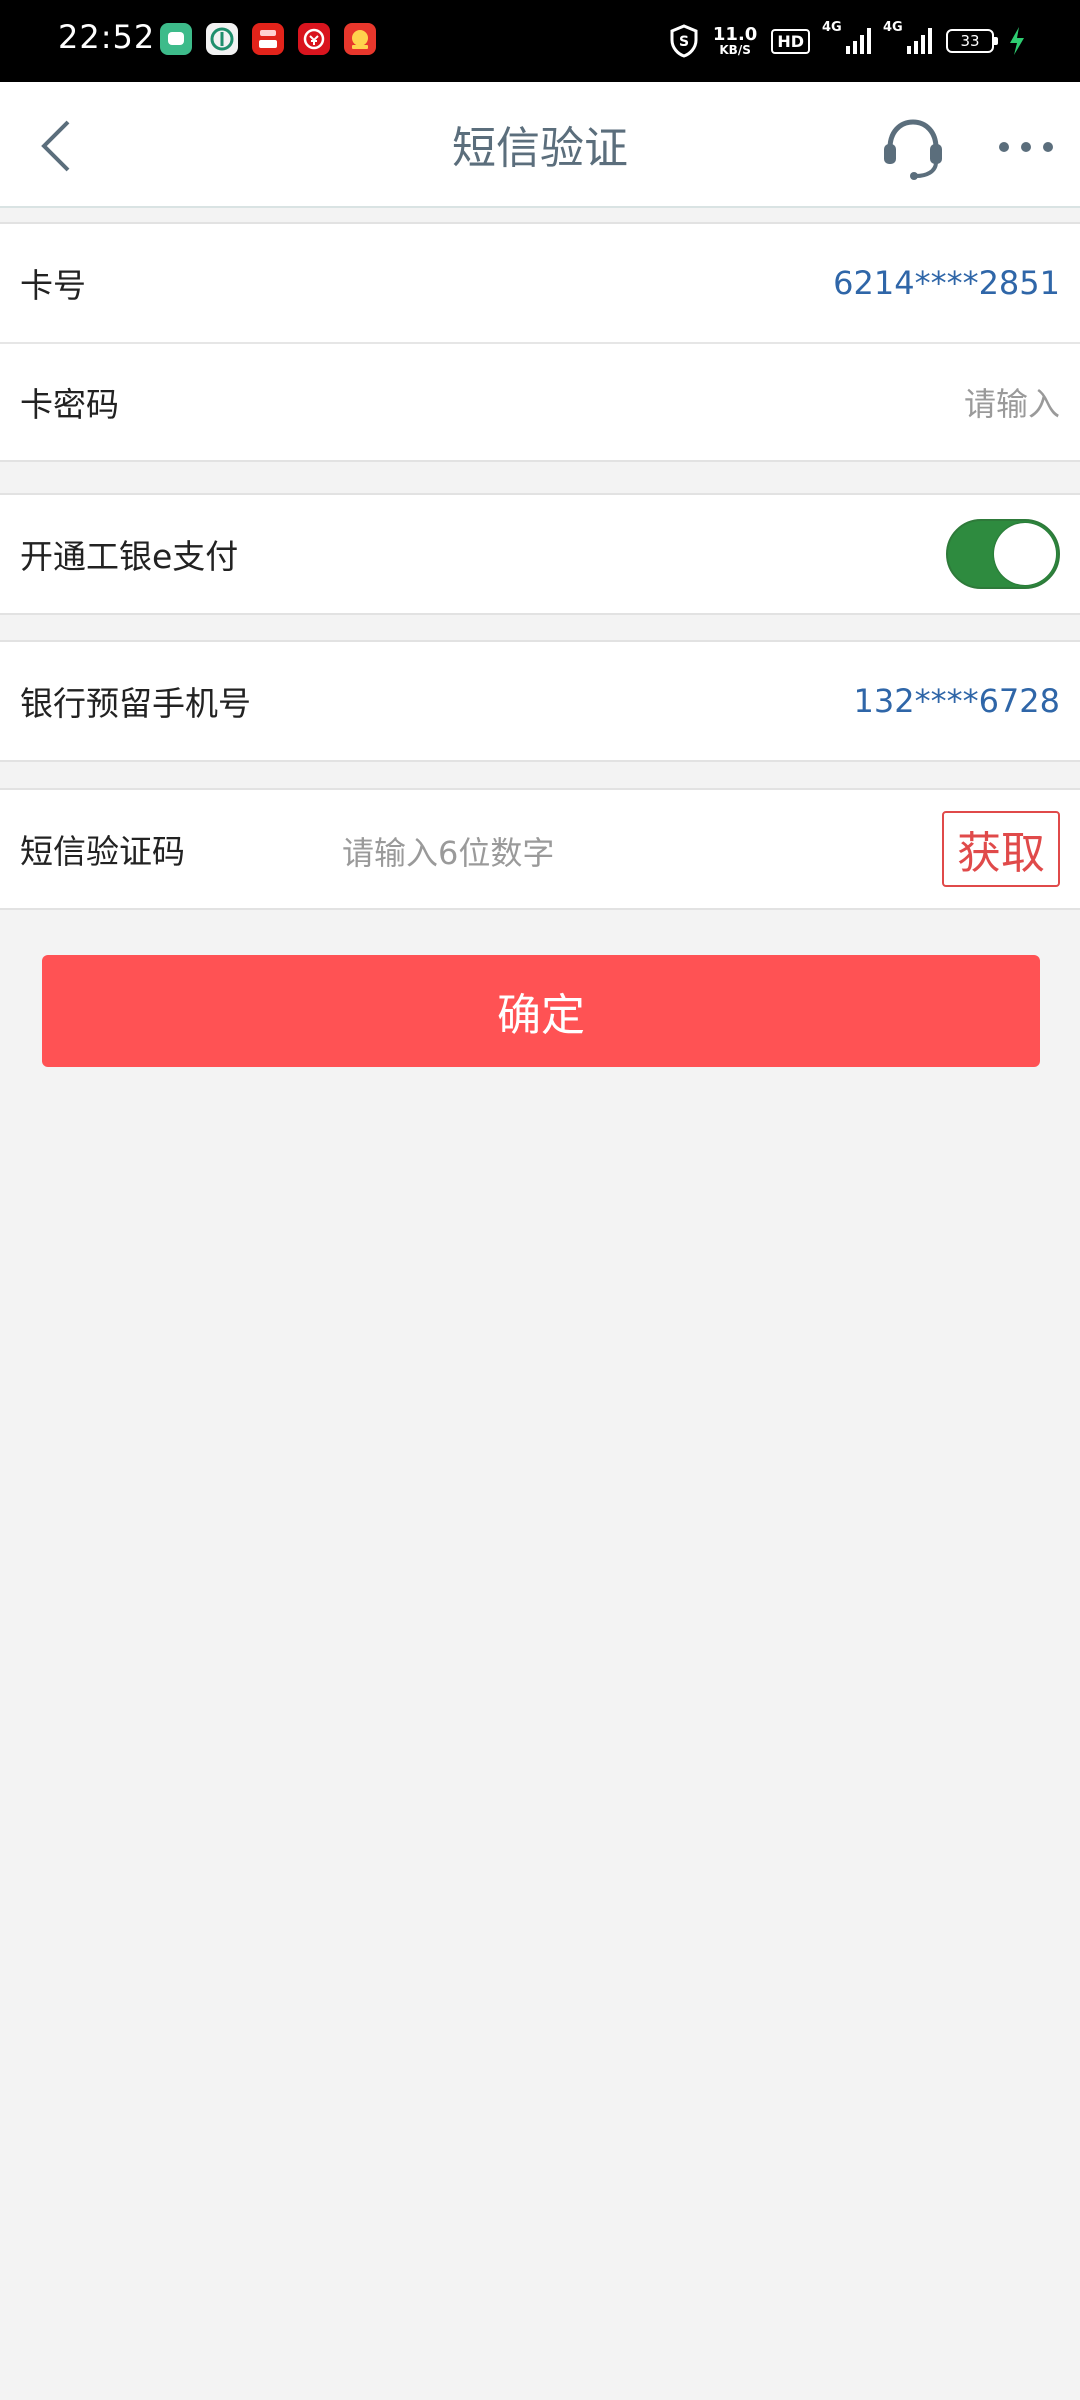 The height and width of the screenshot is (2400, 1080). Describe the element at coordinates (448, 851) in the screenshot. I see `sms-code-input: 请输入6位数字` at that location.